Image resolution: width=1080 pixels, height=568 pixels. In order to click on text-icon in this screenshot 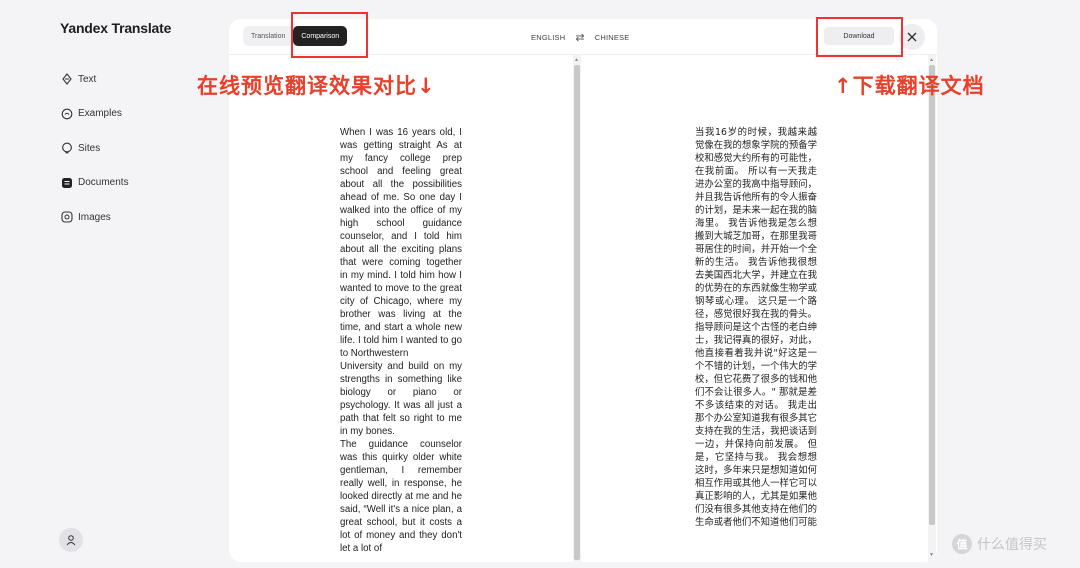, I will do `click(66, 79)`.